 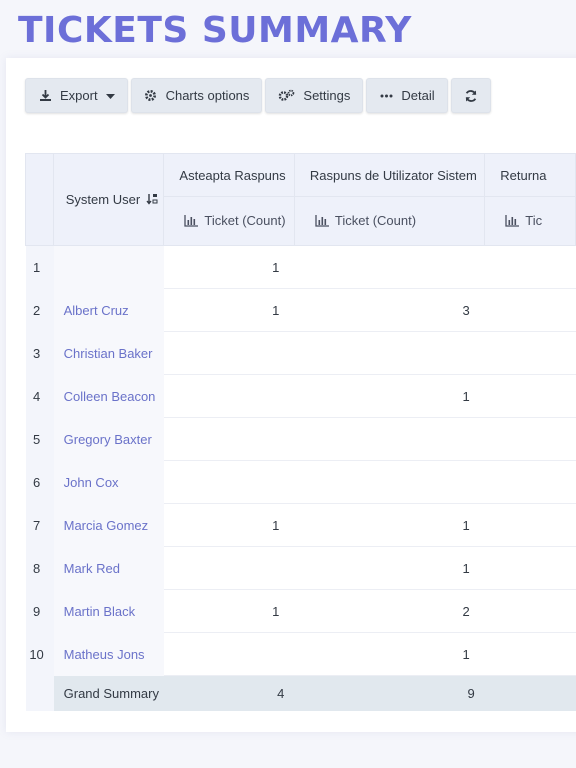 I want to click on settings-label: Settings, so click(x=327, y=95).